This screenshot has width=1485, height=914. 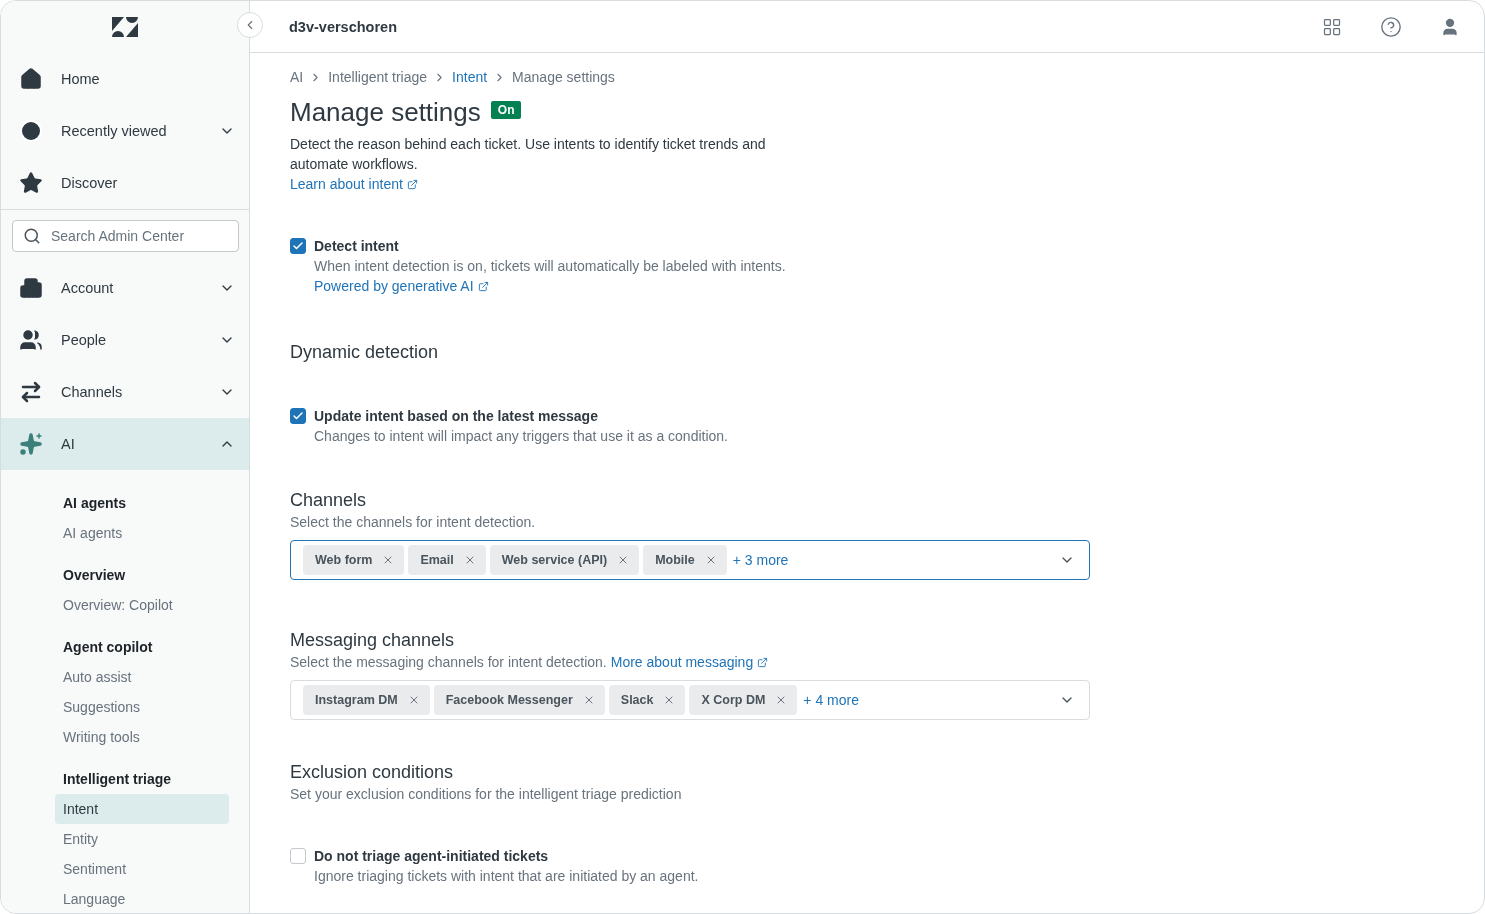 What do you see at coordinates (125, 183) in the screenshot?
I see `nav-item: Discover` at bounding box center [125, 183].